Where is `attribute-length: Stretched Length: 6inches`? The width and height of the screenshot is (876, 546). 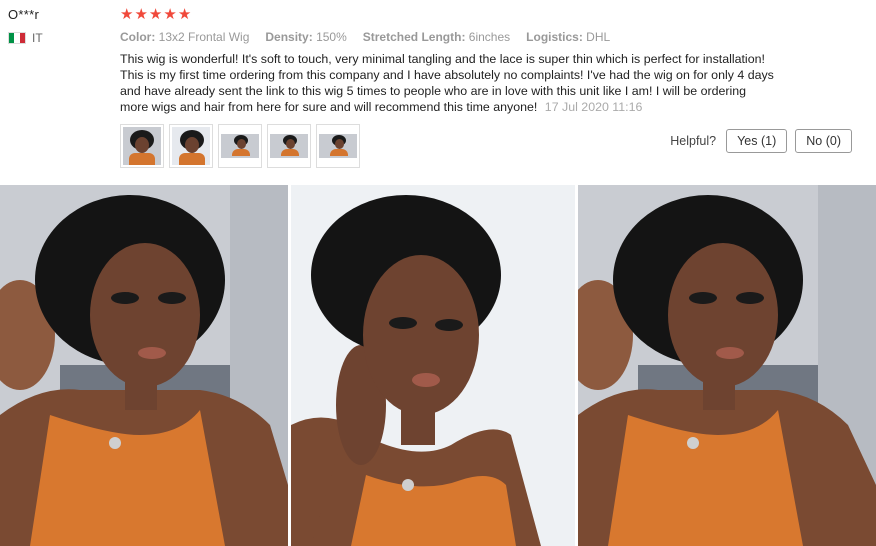 attribute-length: Stretched Length: 6inches is located at coordinates (436, 37).